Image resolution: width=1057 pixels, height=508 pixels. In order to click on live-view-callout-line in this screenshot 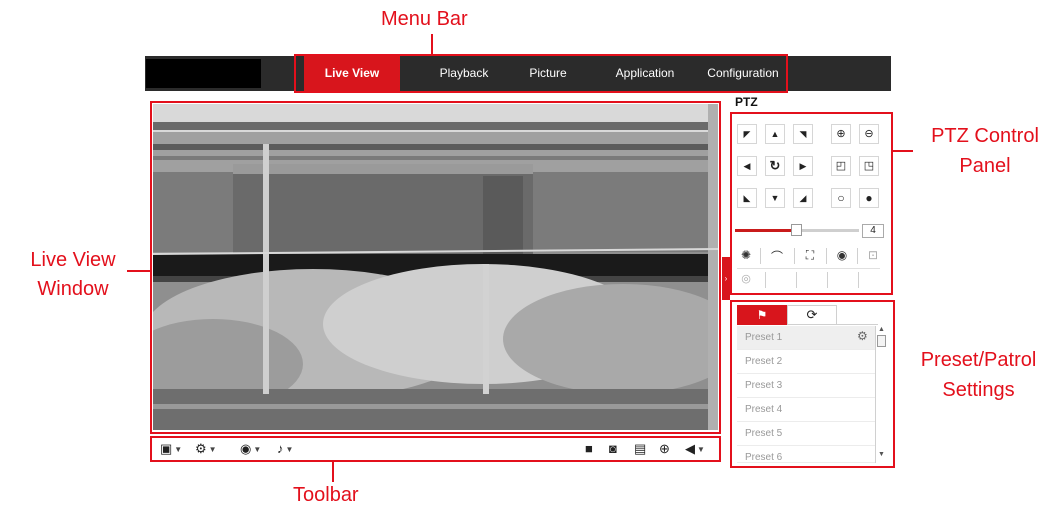, I will do `click(138, 271)`.